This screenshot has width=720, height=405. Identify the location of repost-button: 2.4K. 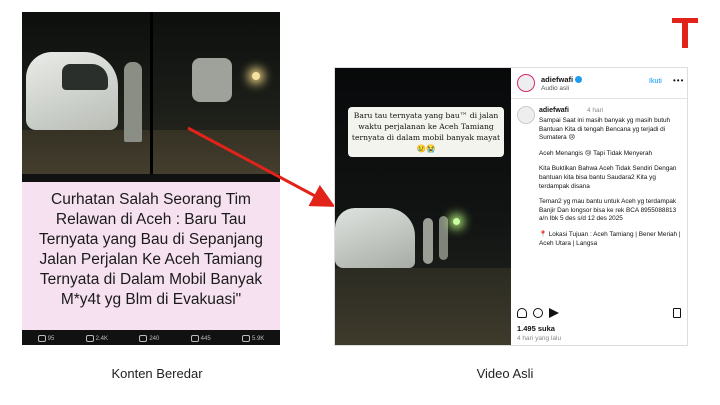
(96, 338).